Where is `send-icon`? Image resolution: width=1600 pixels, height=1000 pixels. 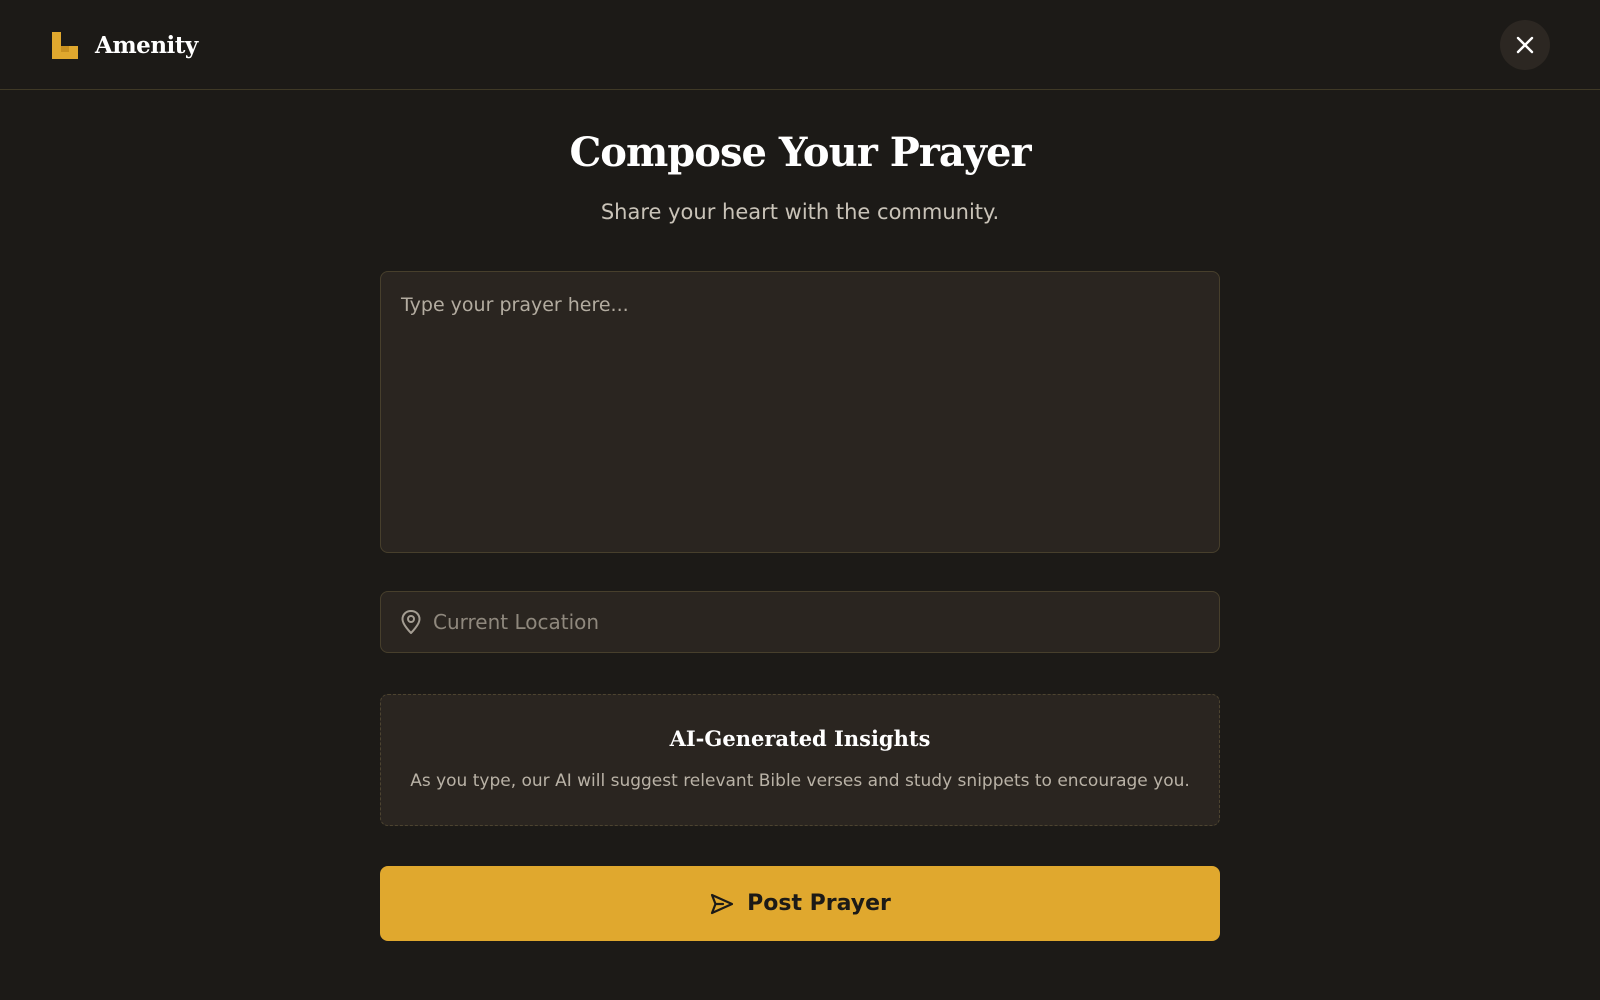
send-icon is located at coordinates (722, 903).